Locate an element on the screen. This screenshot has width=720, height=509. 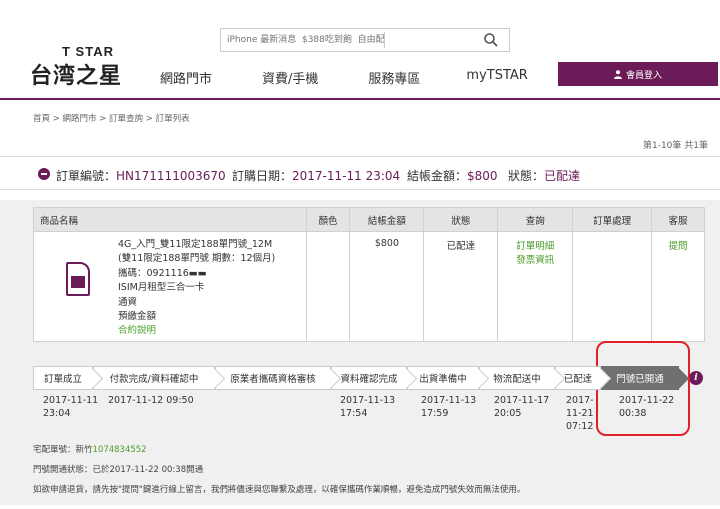
product-line: 4G_入門_雙11限定188單門號_12M is located at coordinates (195, 244).